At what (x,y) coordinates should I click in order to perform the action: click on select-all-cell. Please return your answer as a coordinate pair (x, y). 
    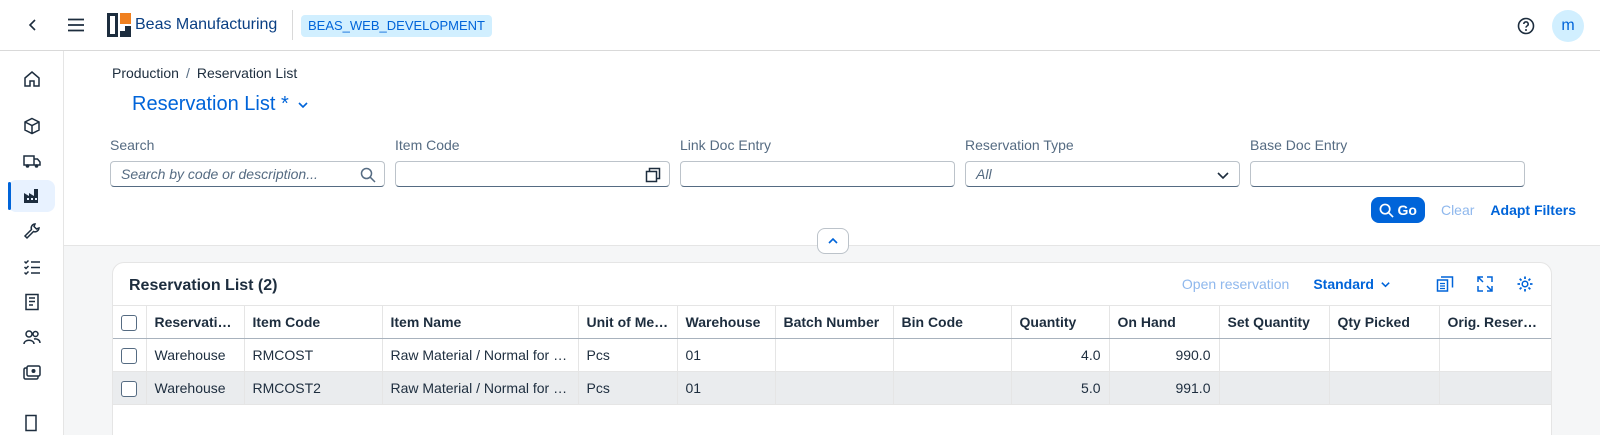
    Looking at the image, I should click on (130, 322).